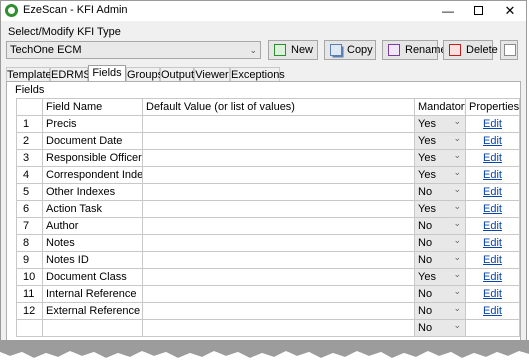  I want to click on table-row: 4 Correspondent Index Yes ⌄ Edit, so click(268, 175).